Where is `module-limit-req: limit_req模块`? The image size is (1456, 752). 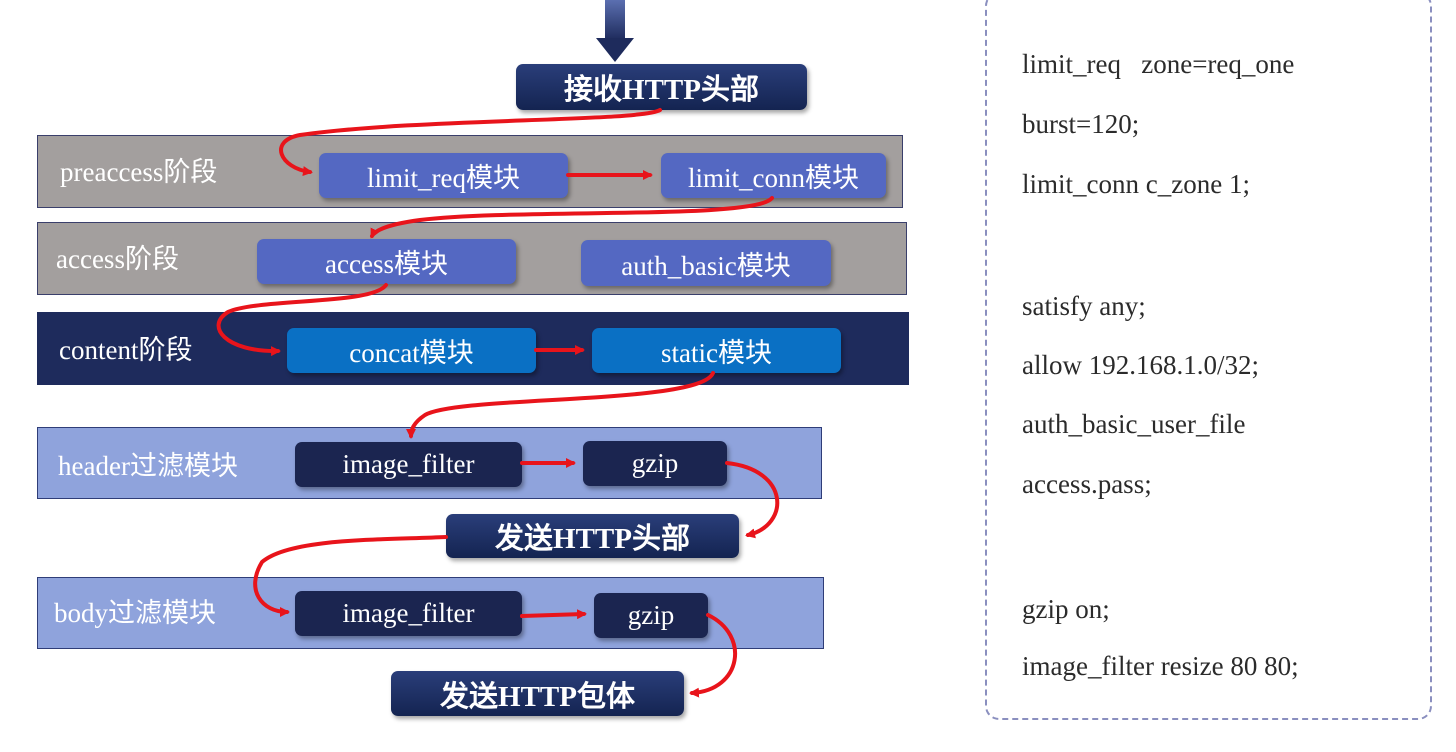
module-limit-req: limit_req模块 is located at coordinates (443, 175).